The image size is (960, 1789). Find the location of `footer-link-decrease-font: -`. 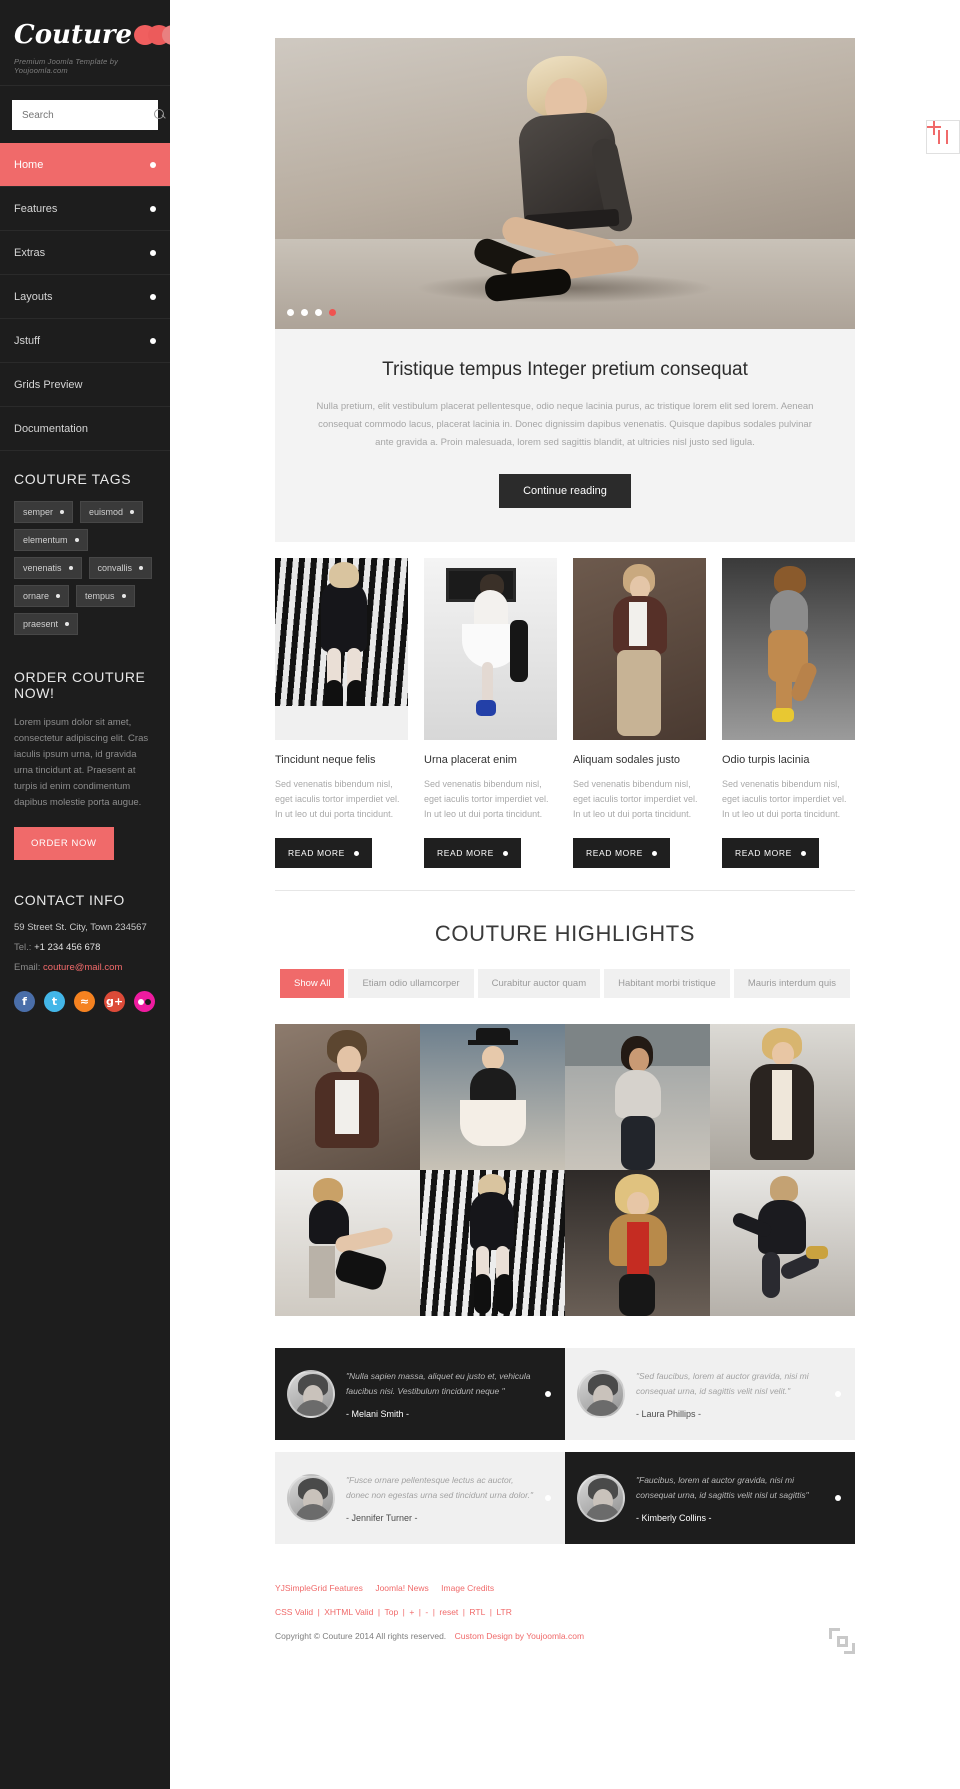

footer-link-decrease-font: - is located at coordinates (426, 1612).